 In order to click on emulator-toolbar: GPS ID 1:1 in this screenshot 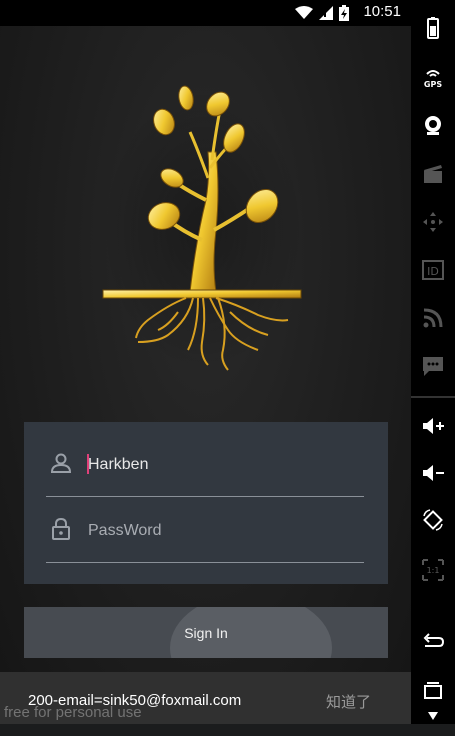, I will do `click(433, 362)`.